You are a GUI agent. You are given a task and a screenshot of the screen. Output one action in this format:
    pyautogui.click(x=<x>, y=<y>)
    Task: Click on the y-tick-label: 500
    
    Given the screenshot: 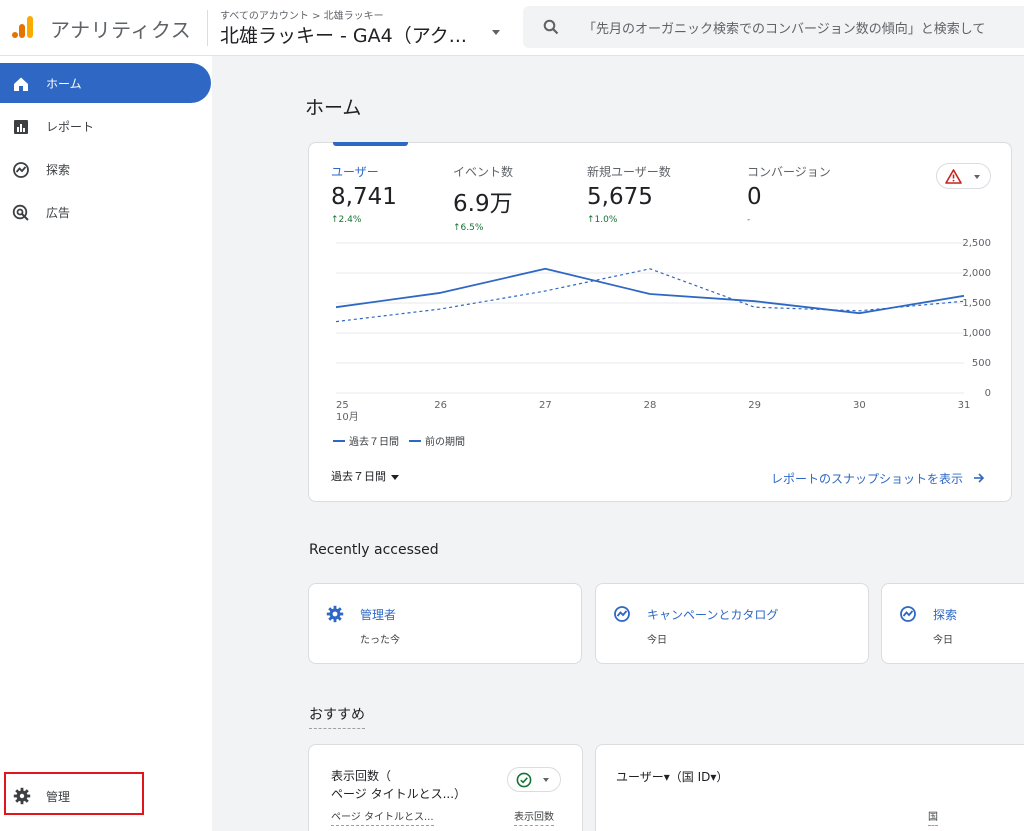 What is the action you would take?
    pyautogui.click(x=981, y=363)
    